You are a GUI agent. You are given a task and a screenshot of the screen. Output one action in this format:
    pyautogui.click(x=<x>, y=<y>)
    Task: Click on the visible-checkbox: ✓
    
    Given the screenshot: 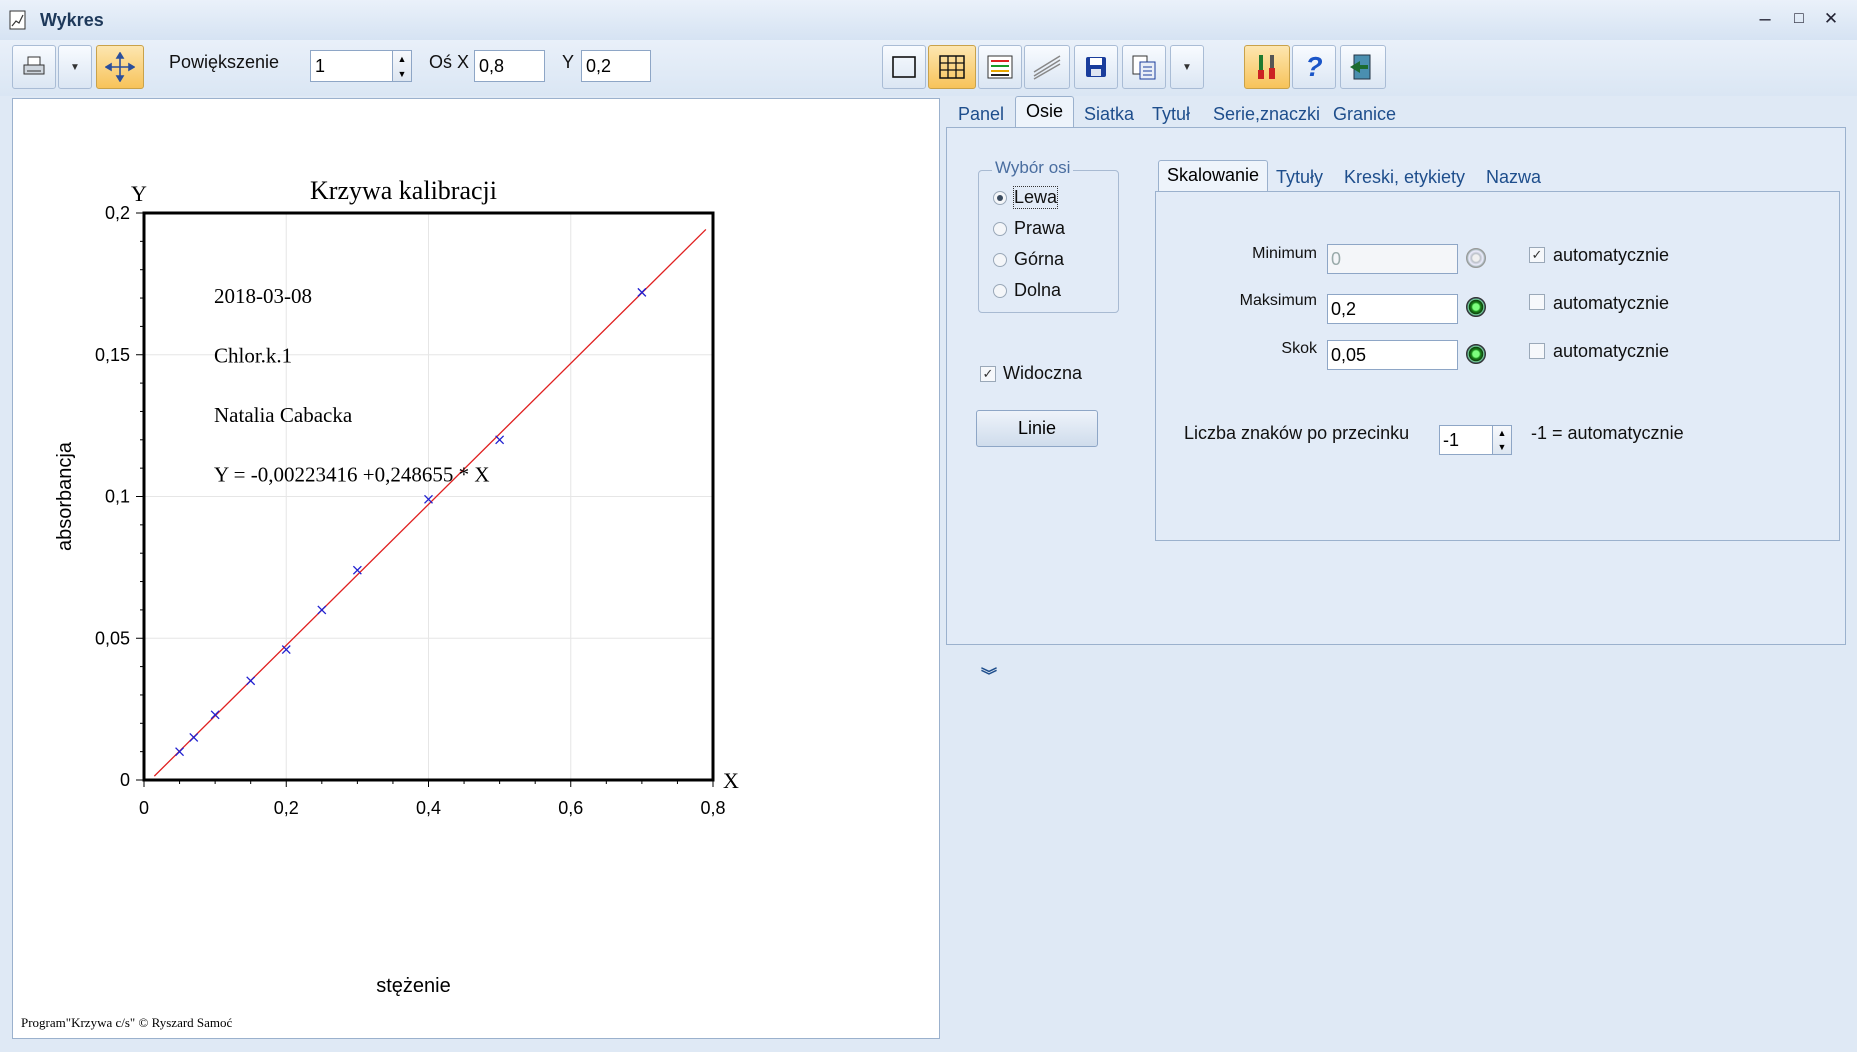 What is the action you would take?
    pyautogui.click(x=988, y=374)
    